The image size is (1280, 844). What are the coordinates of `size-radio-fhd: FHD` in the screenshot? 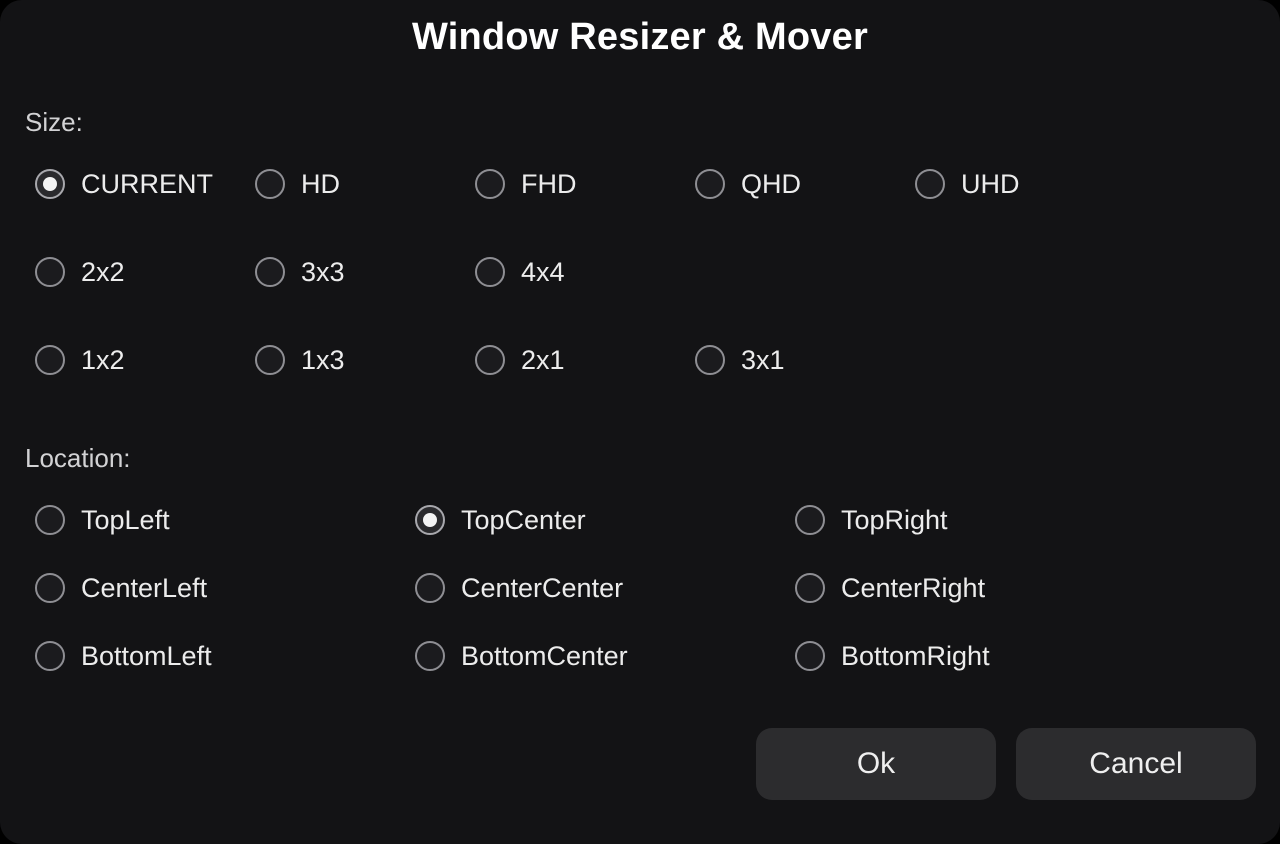 It's located at (526, 184).